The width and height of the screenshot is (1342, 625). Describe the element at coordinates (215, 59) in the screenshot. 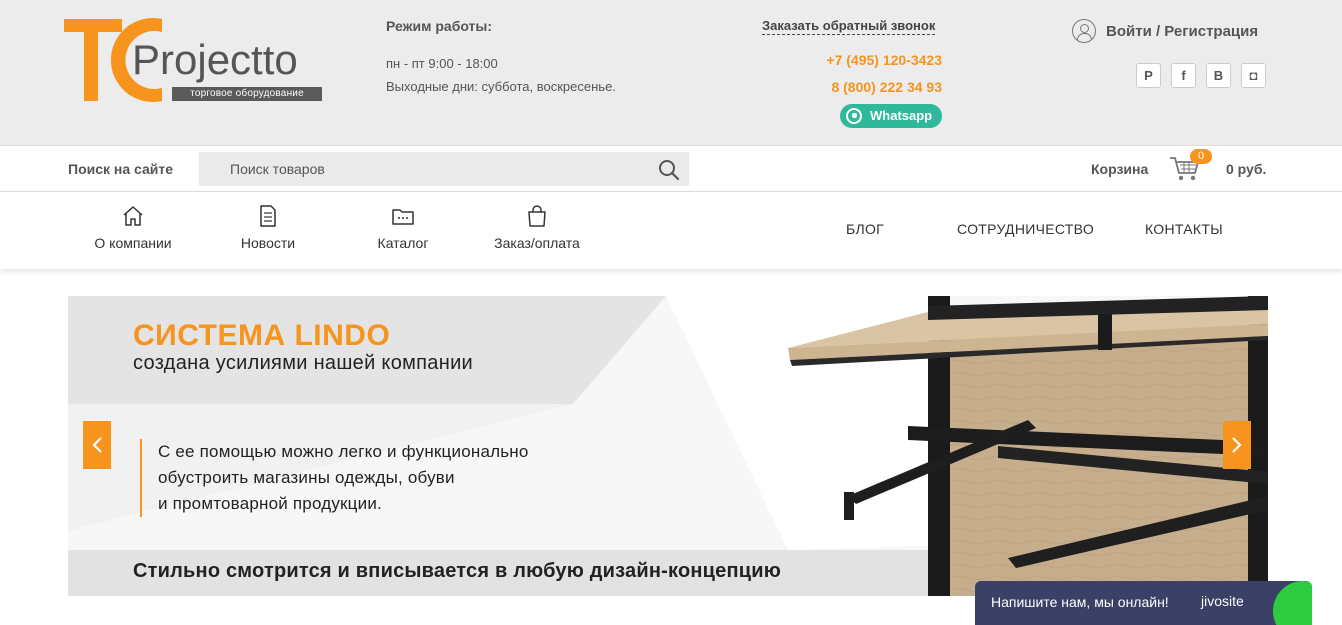

I see `logo-text: Projectto` at that location.